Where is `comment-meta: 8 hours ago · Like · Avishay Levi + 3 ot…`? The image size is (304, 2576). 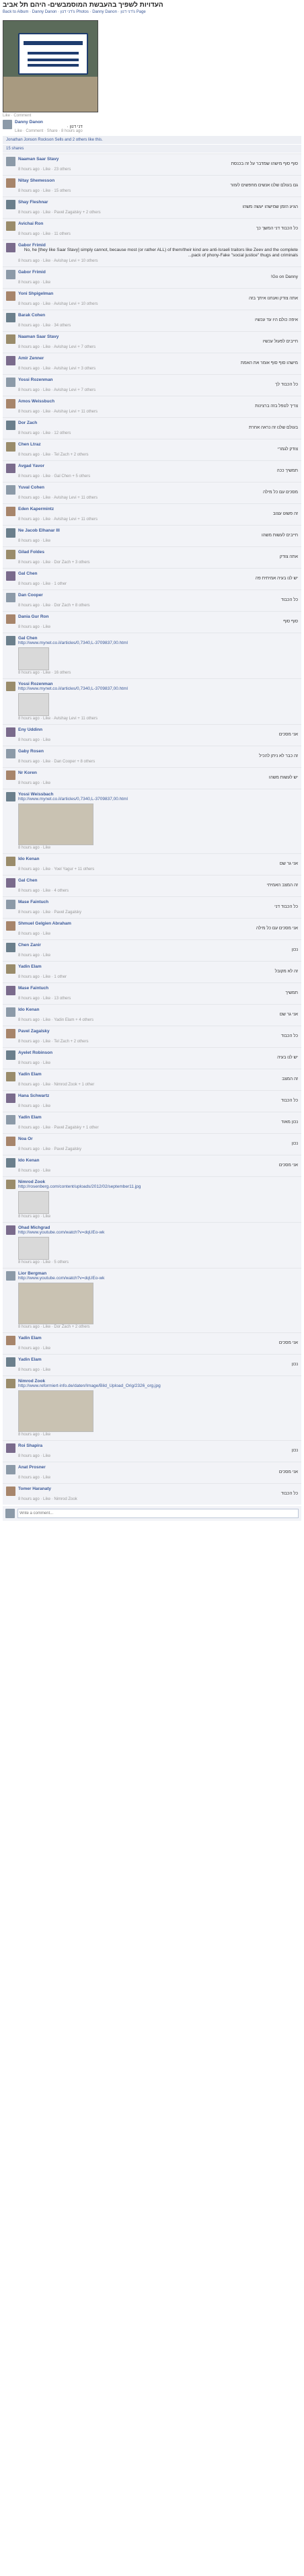
comment-meta: 8 hours ago · Like · Avishay Levi + 3 ot… is located at coordinates (158, 369).